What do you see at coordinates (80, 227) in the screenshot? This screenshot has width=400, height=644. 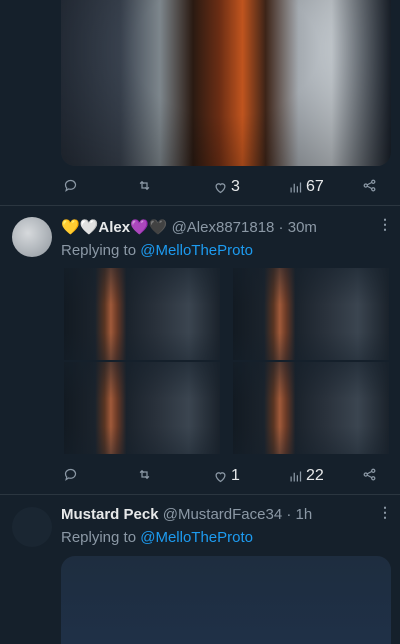 I see `emoji-hearts: 💛🤍` at bounding box center [80, 227].